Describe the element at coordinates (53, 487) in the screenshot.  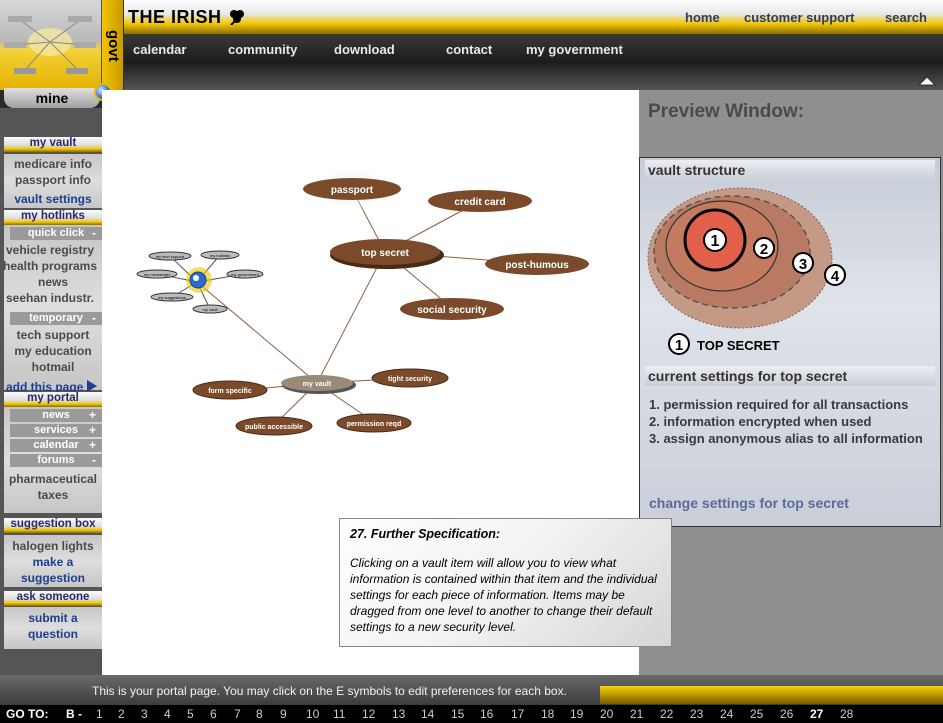
I see `forum-pharmaceutical-taxes: pharmaceutical taxes` at that location.